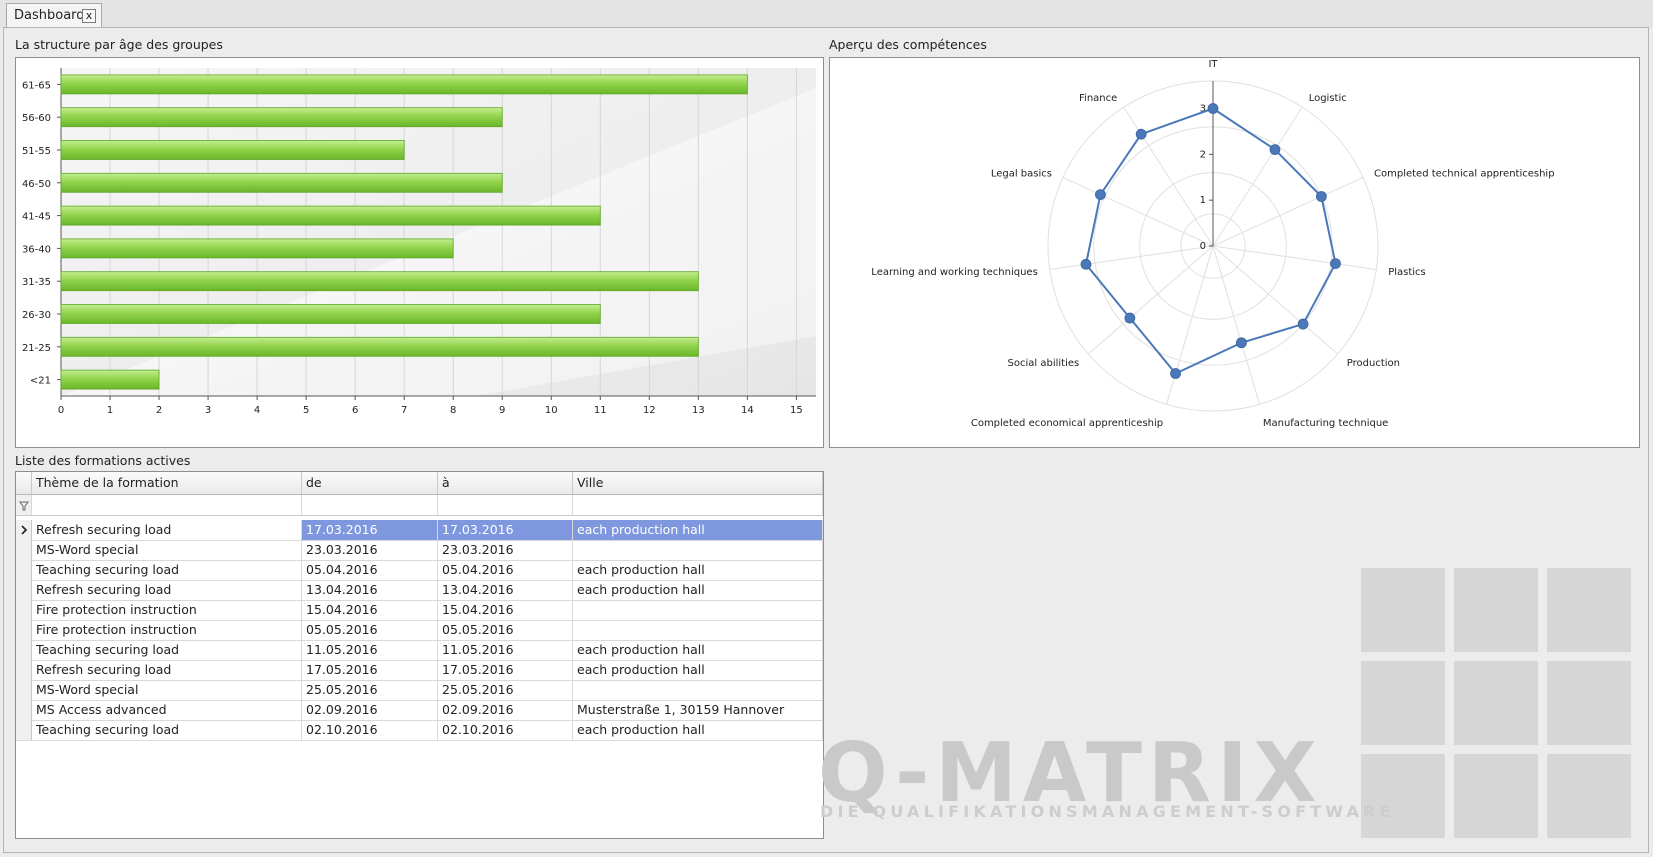 The width and height of the screenshot is (1653, 857). Describe the element at coordinates (370, 590) in the screenshot. I see `cell-from: 13.04.2016` at that location.